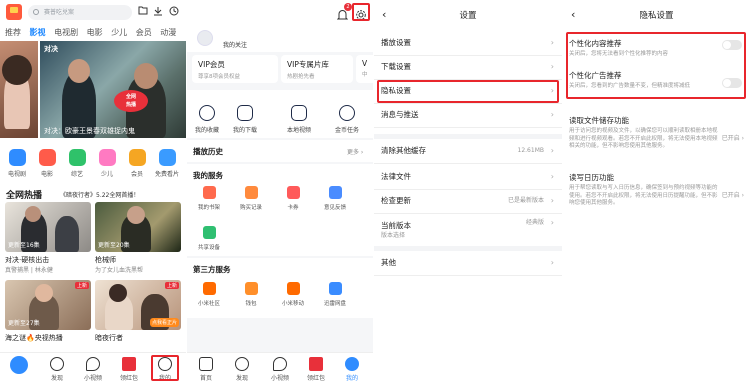 This screenshot has height=391, width=750. I want to click on third-party-item: 钱包, so click(251, 294).